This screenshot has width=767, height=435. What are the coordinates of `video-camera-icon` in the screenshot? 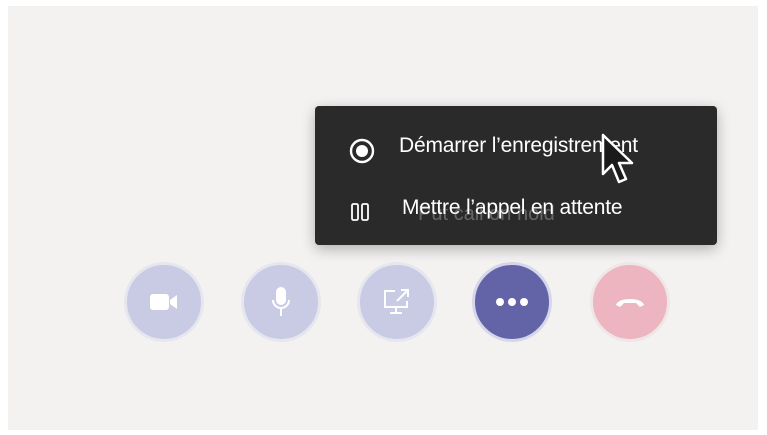 It's located at (163, 302).